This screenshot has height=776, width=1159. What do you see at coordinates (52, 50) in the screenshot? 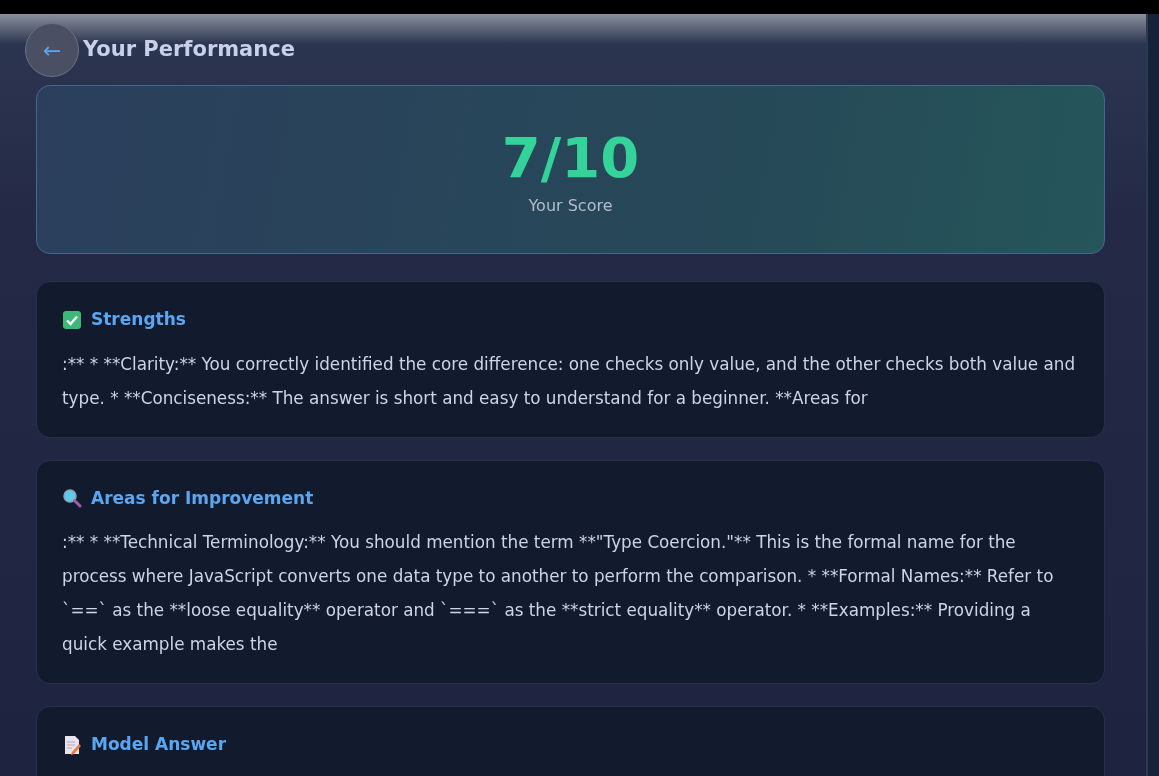
I see `back-button: ←` at bounding box center [52, 50].